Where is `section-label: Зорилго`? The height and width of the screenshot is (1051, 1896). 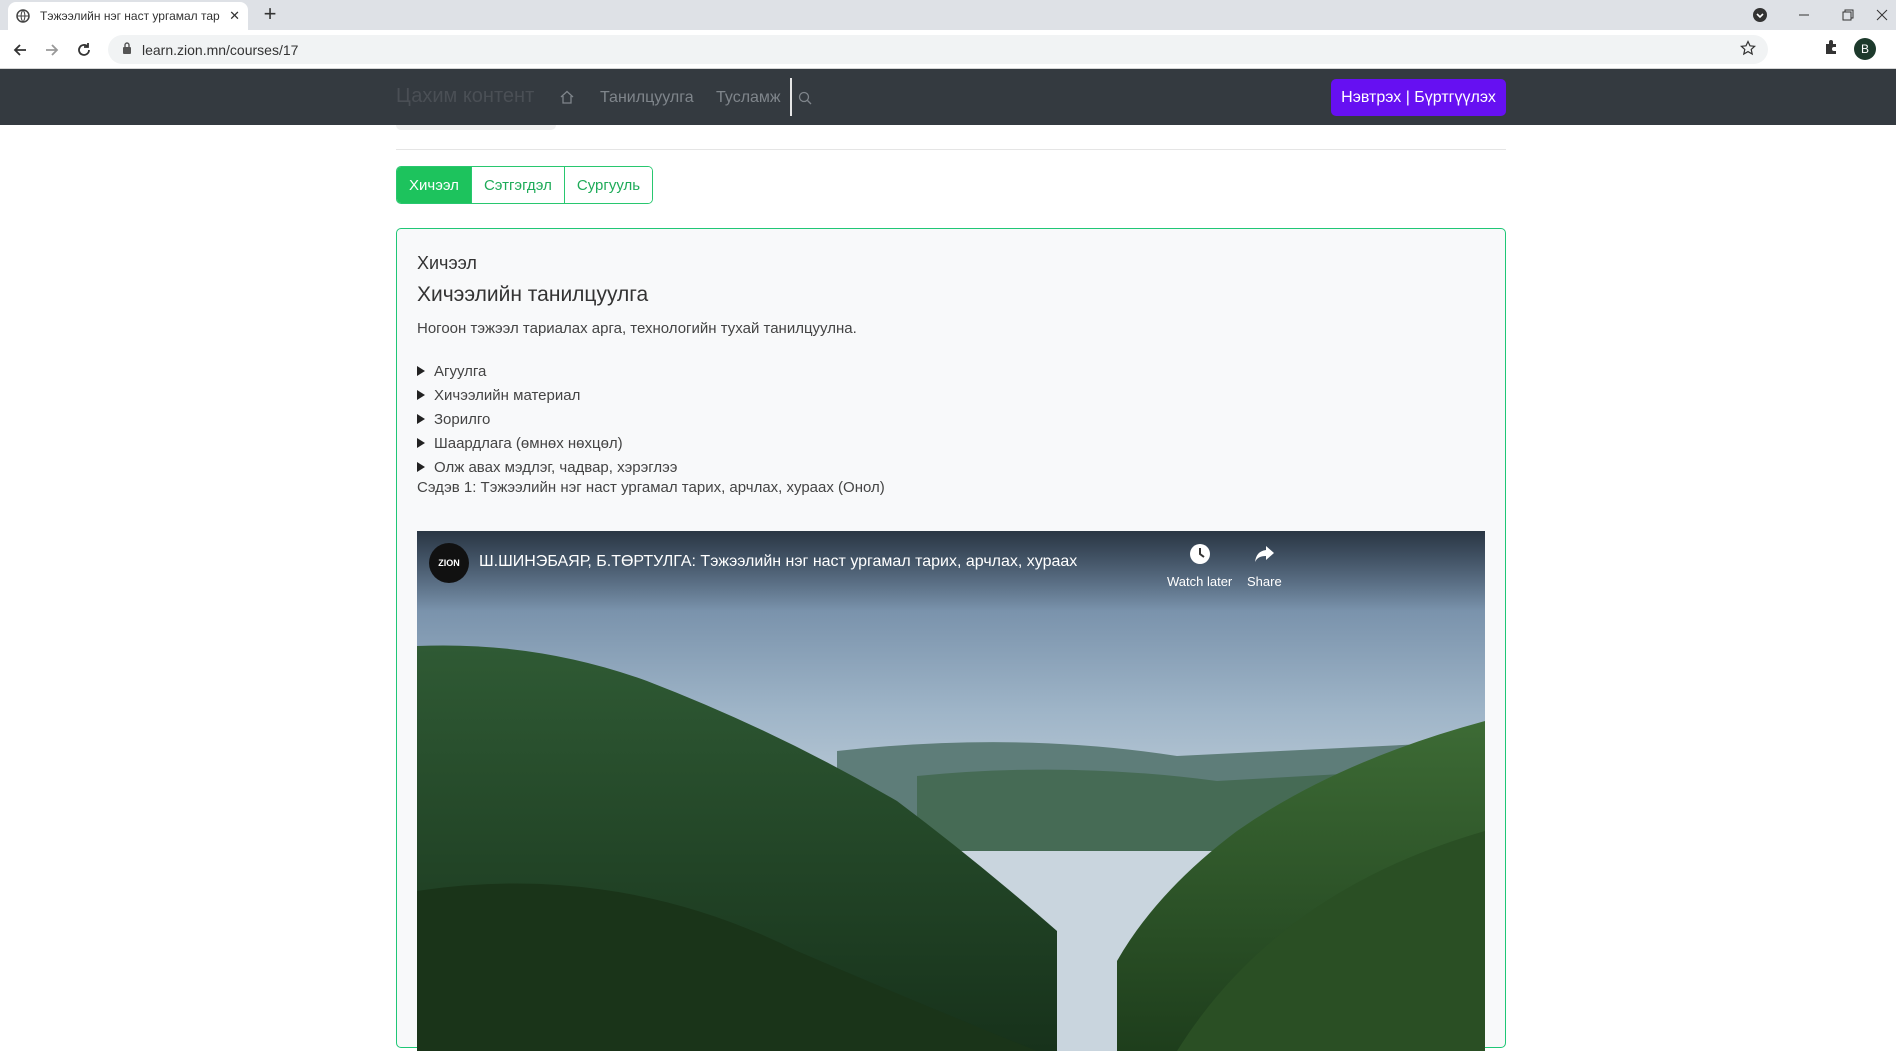
section-label: Зорилго is located at coordinates (462, 419).